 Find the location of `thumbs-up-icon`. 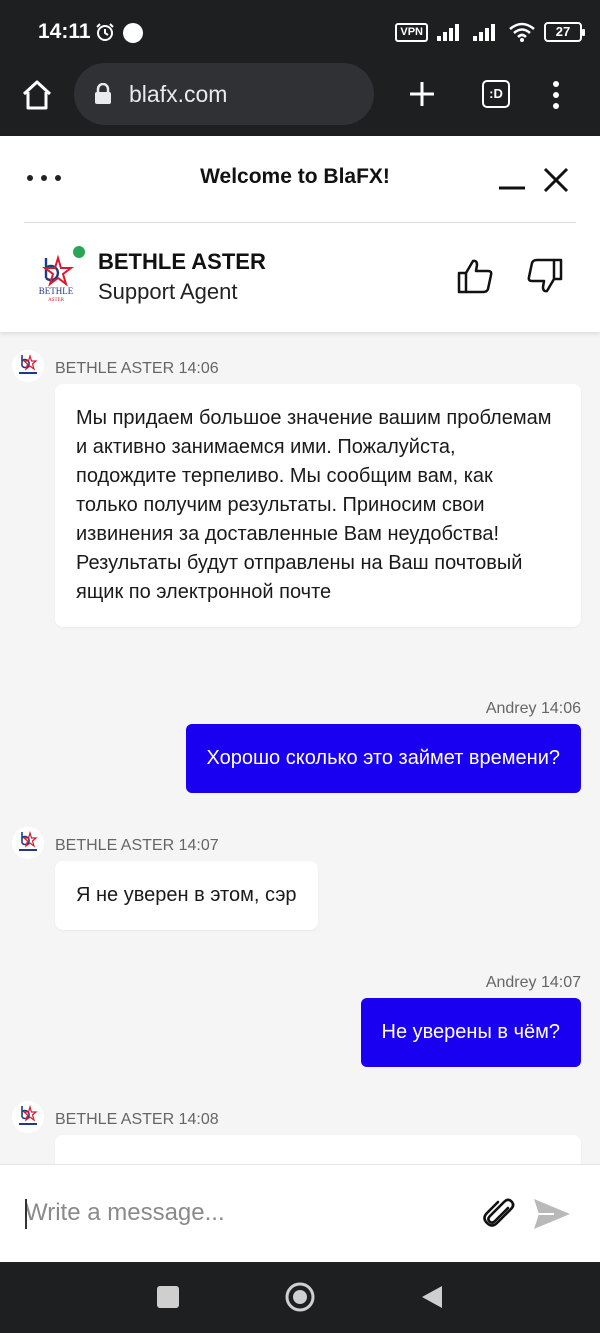

thumbs-up-icon is located at coordinates (475, 276).